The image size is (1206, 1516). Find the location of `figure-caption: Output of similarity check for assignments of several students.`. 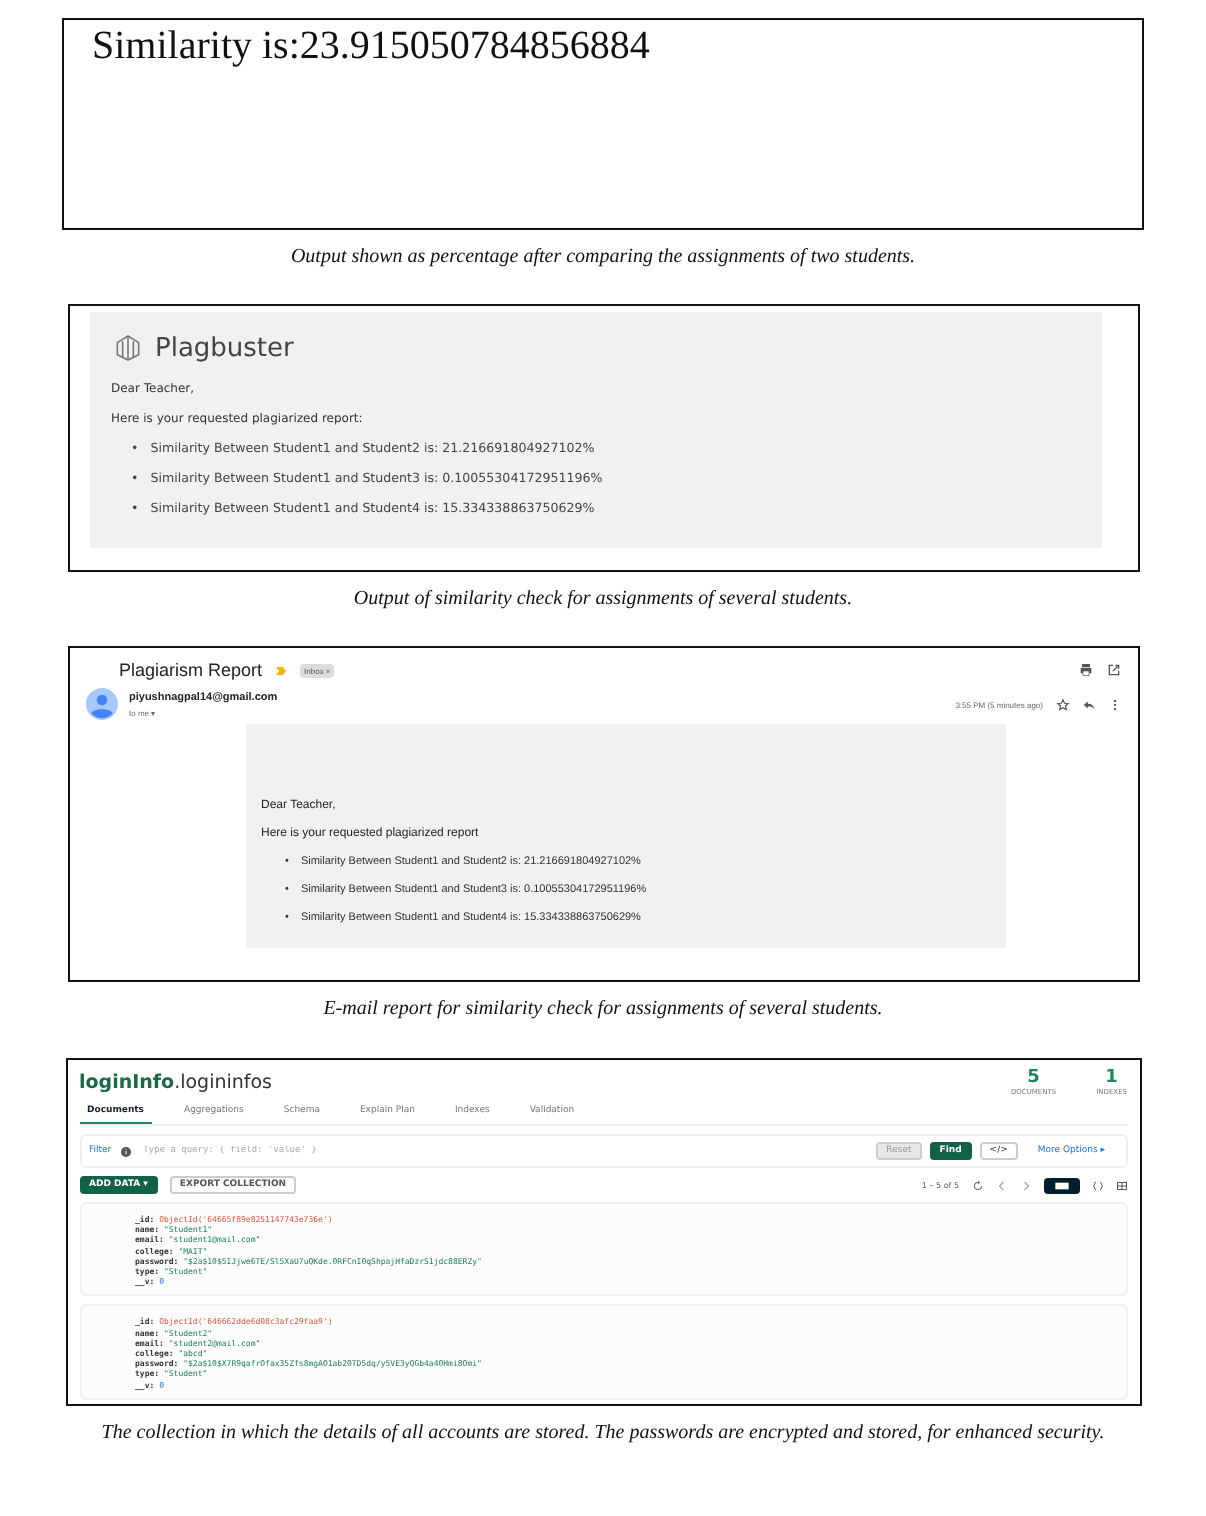

figure-caption: Output of similarity check for assignments of several students. is located at coordinates (603, 599).